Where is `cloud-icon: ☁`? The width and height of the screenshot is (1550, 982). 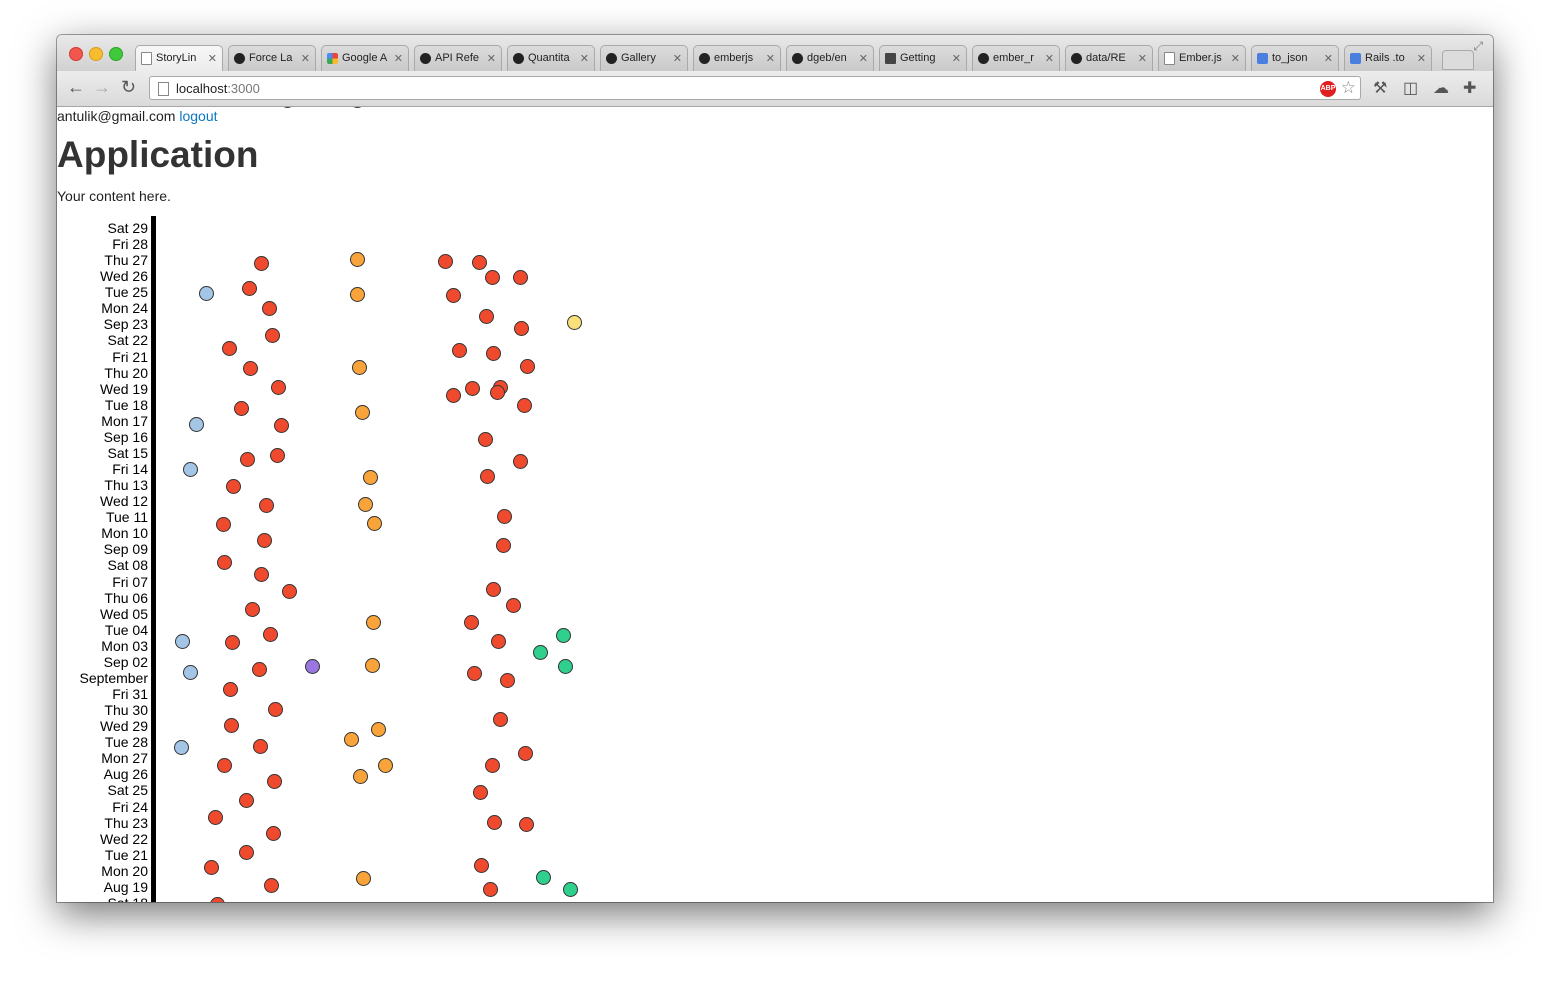 cloud-icon: ☁ is located at coordinates (1441, 88).